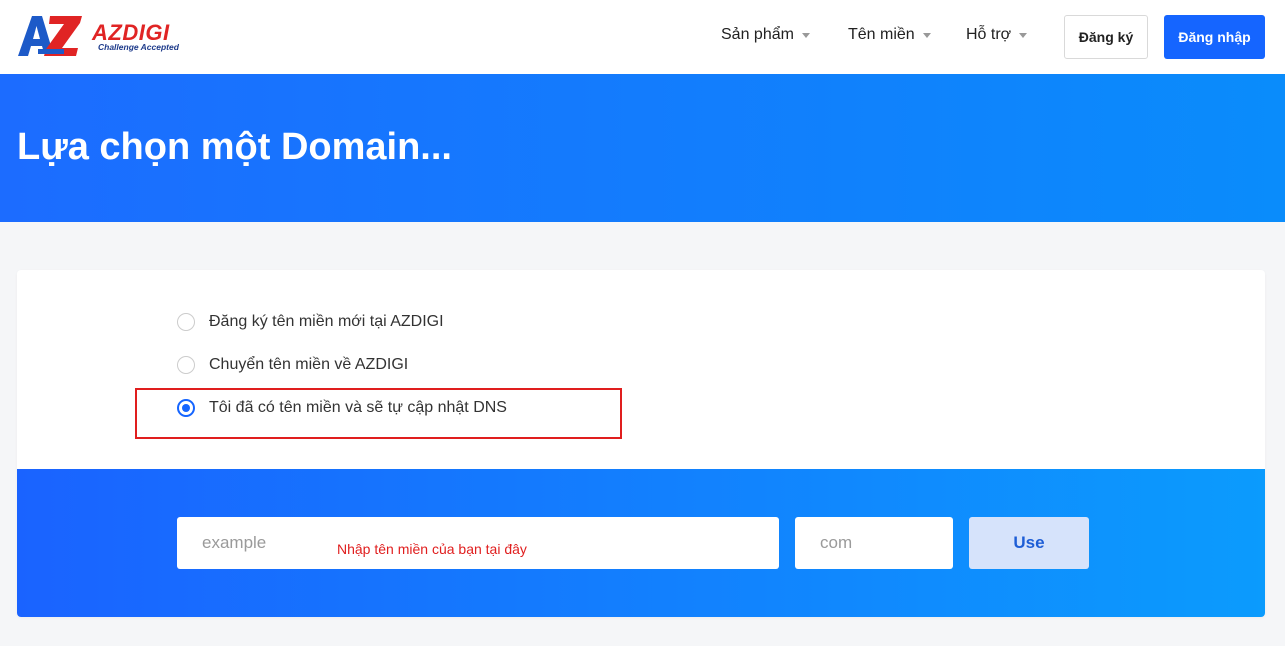 The image size is (1285, 646). What do you see at coordinates (106, 37) in the screenshot?
I see `azdigi-logo: AZDIGI Challenge Accepted` at bounding box center [106, 37].